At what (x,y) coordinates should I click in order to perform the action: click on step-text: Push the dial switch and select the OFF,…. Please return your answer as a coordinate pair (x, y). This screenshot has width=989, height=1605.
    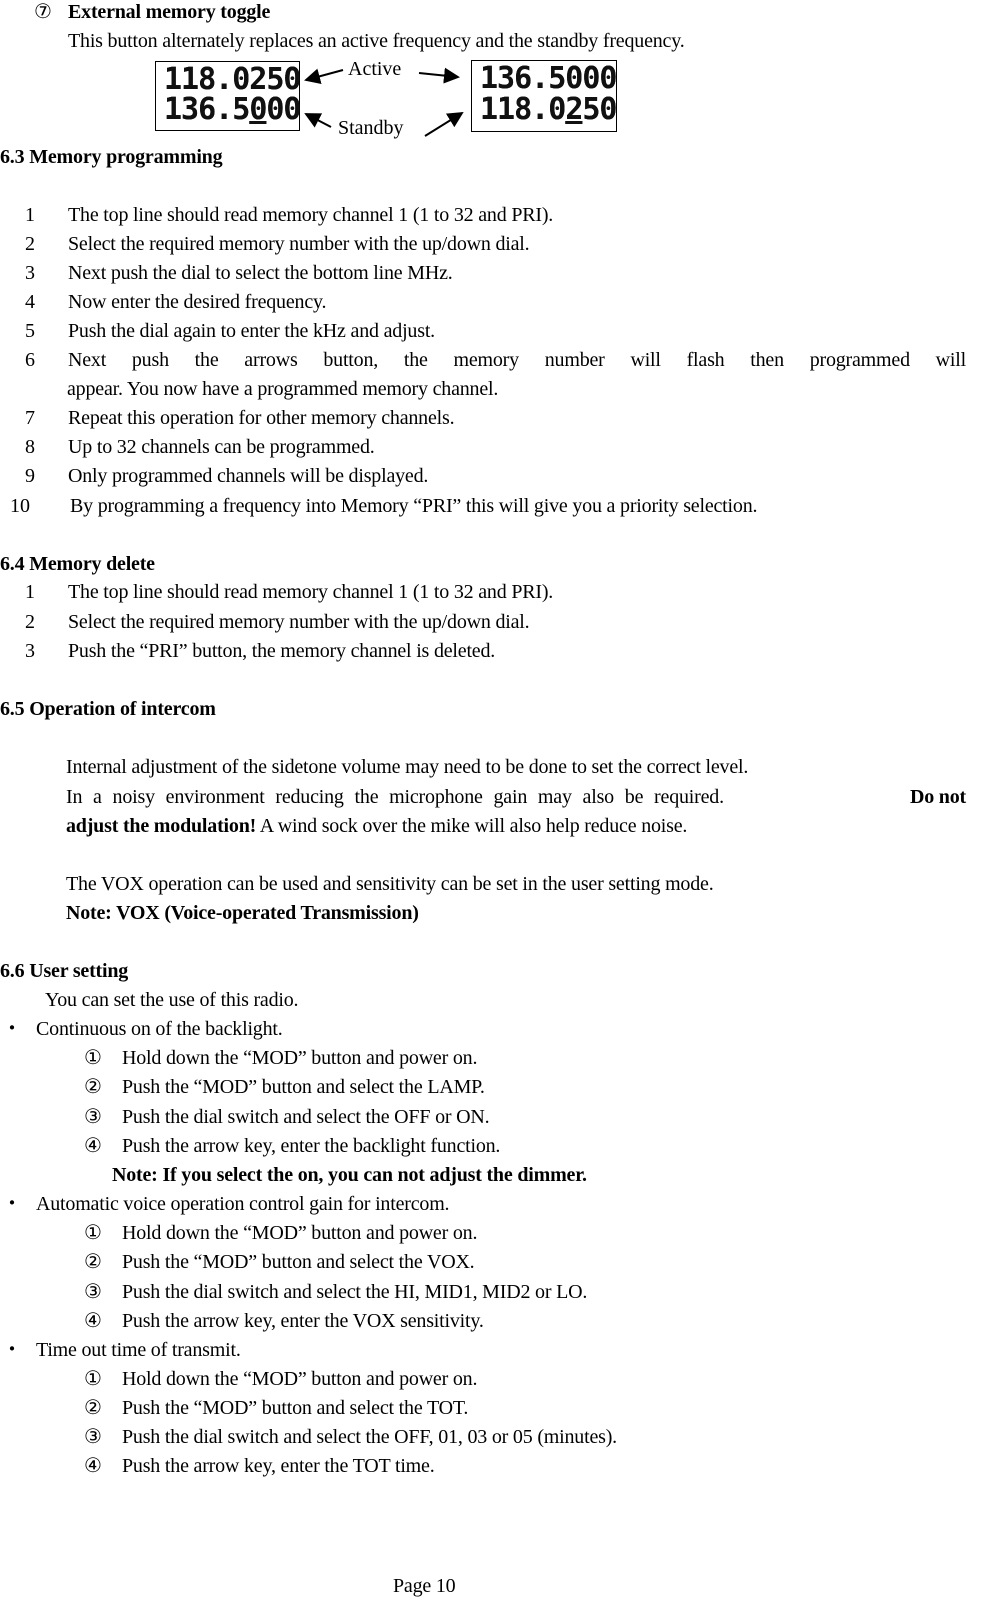
    Looking at the image, I should click on (369, 1437).